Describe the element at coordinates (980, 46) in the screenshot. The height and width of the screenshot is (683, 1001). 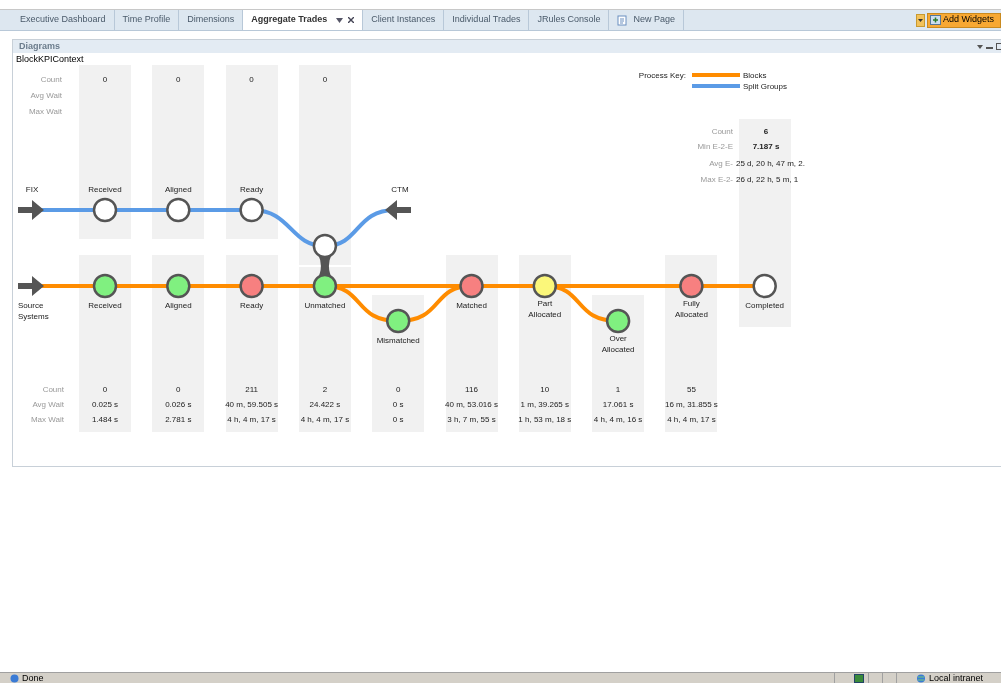
I see `dropdown-icon` at that location.